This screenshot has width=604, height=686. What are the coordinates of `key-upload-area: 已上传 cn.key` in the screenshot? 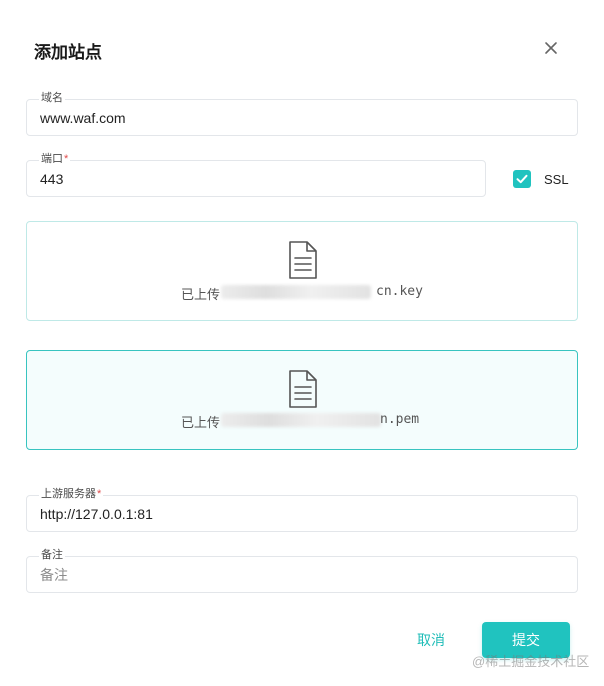 It's located at (302, 271).